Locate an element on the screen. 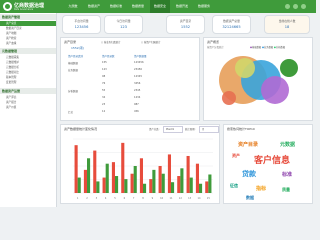 The image size is (320, 240). sidebar-item: 资产价值 is located at coordinates (28, 107).